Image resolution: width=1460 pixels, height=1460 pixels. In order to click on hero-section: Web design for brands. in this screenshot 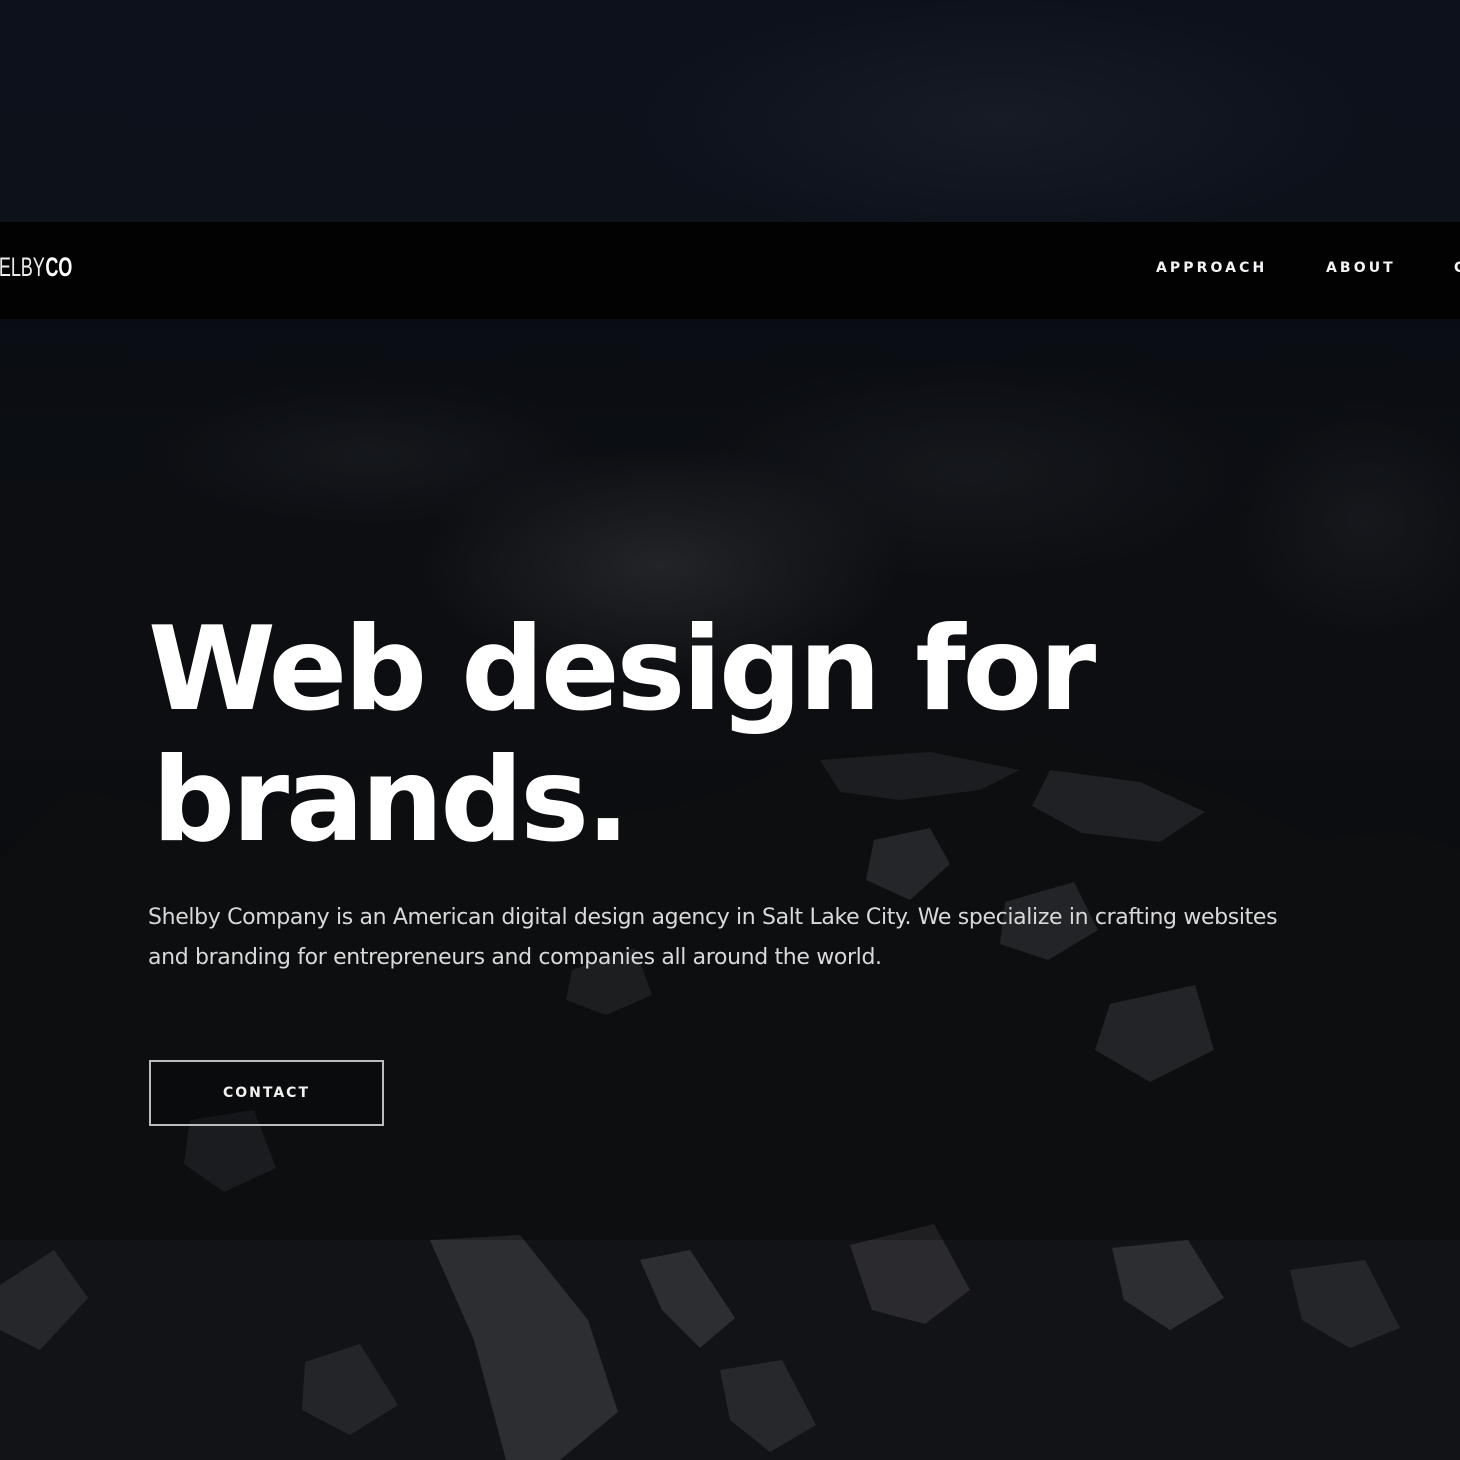, I will do `click(728, 735)`.